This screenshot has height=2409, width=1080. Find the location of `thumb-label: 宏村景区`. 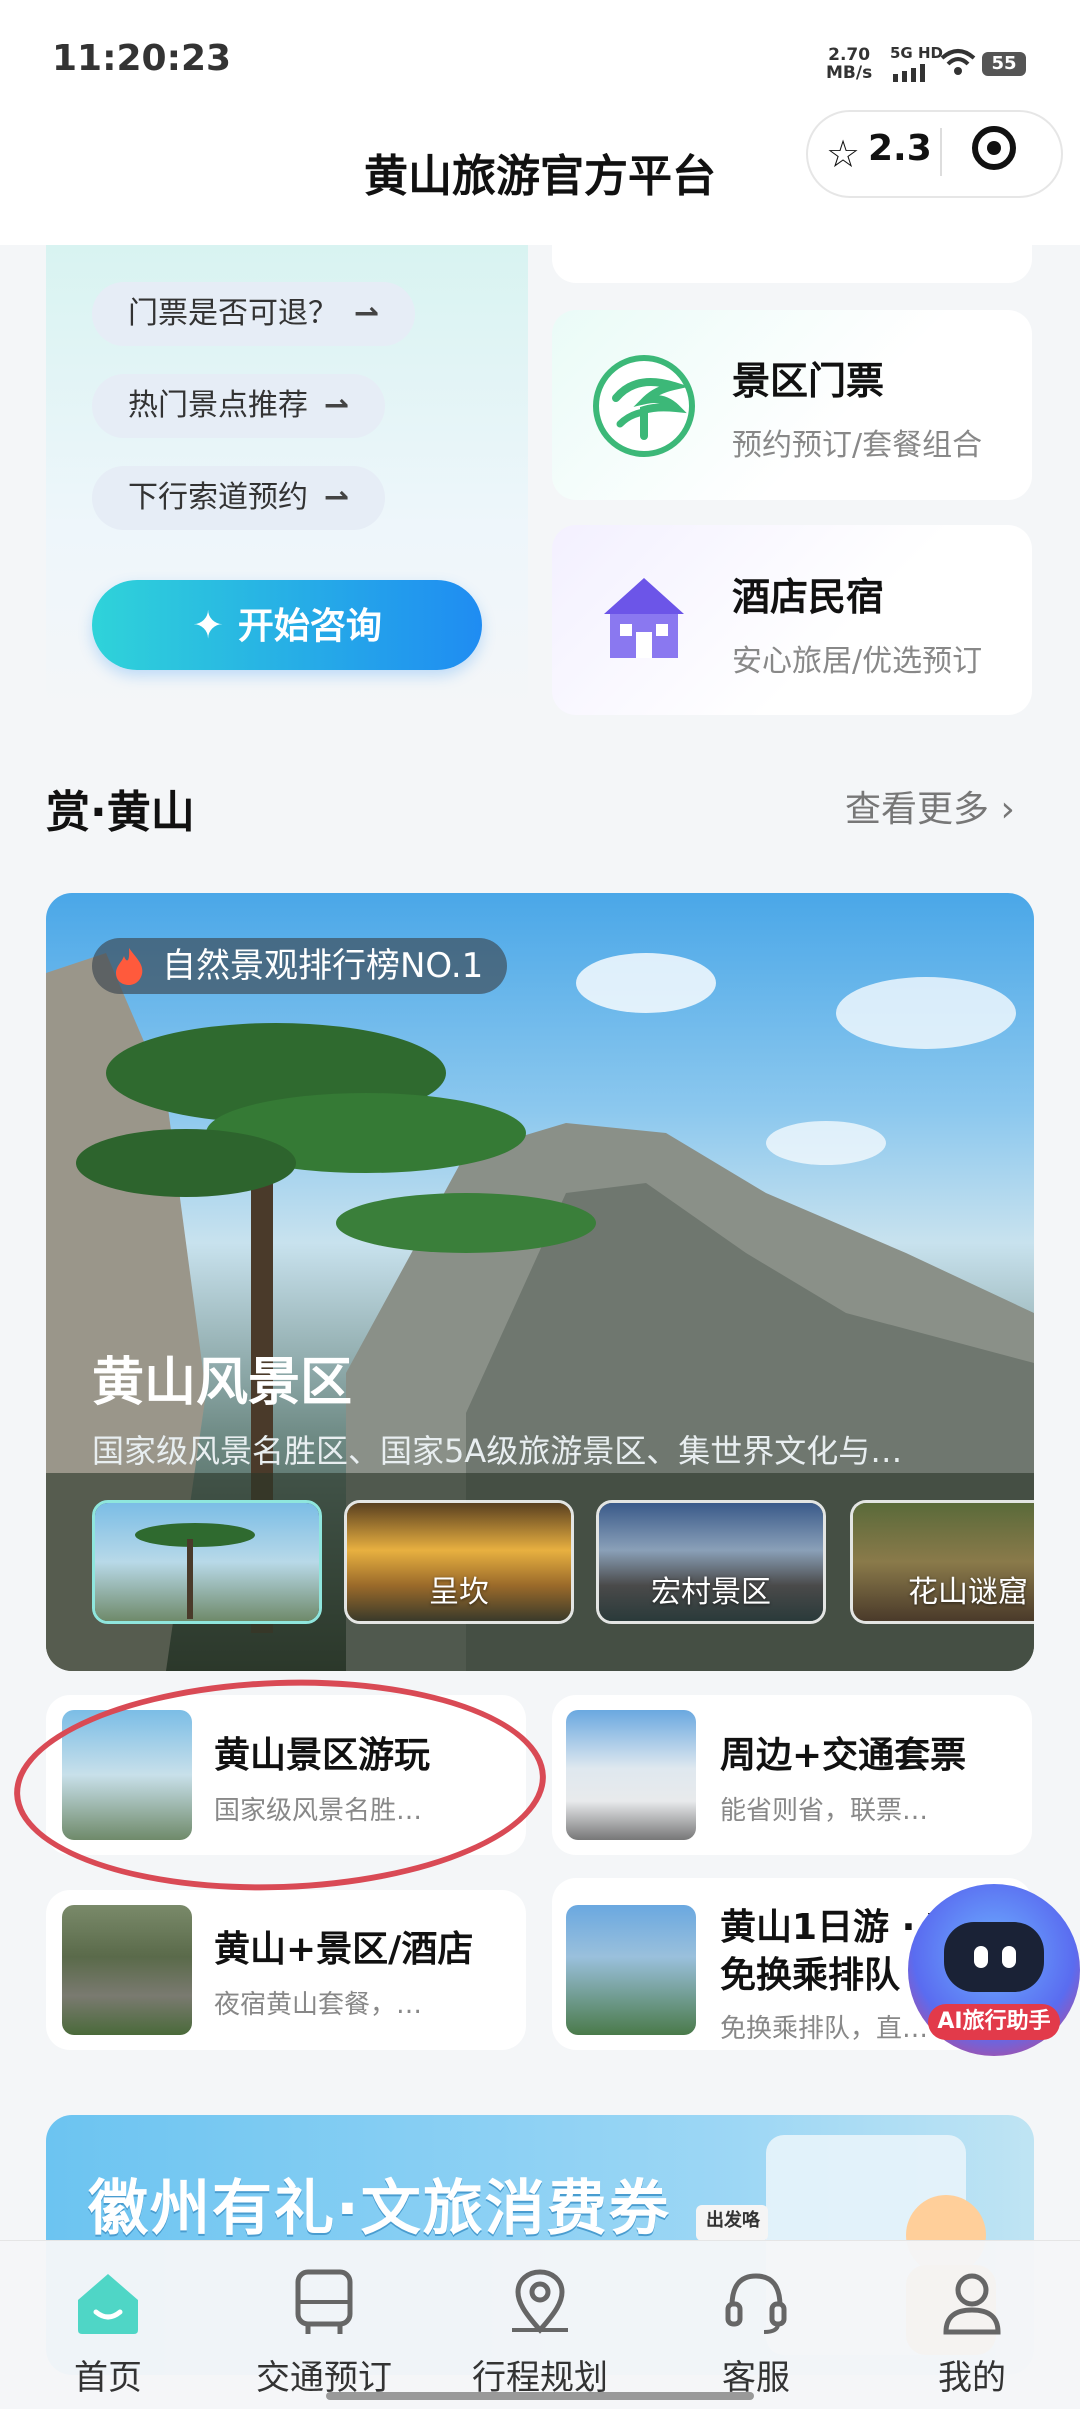

thumb-label: 宏村景区 is located at coordinates (711, 1592).